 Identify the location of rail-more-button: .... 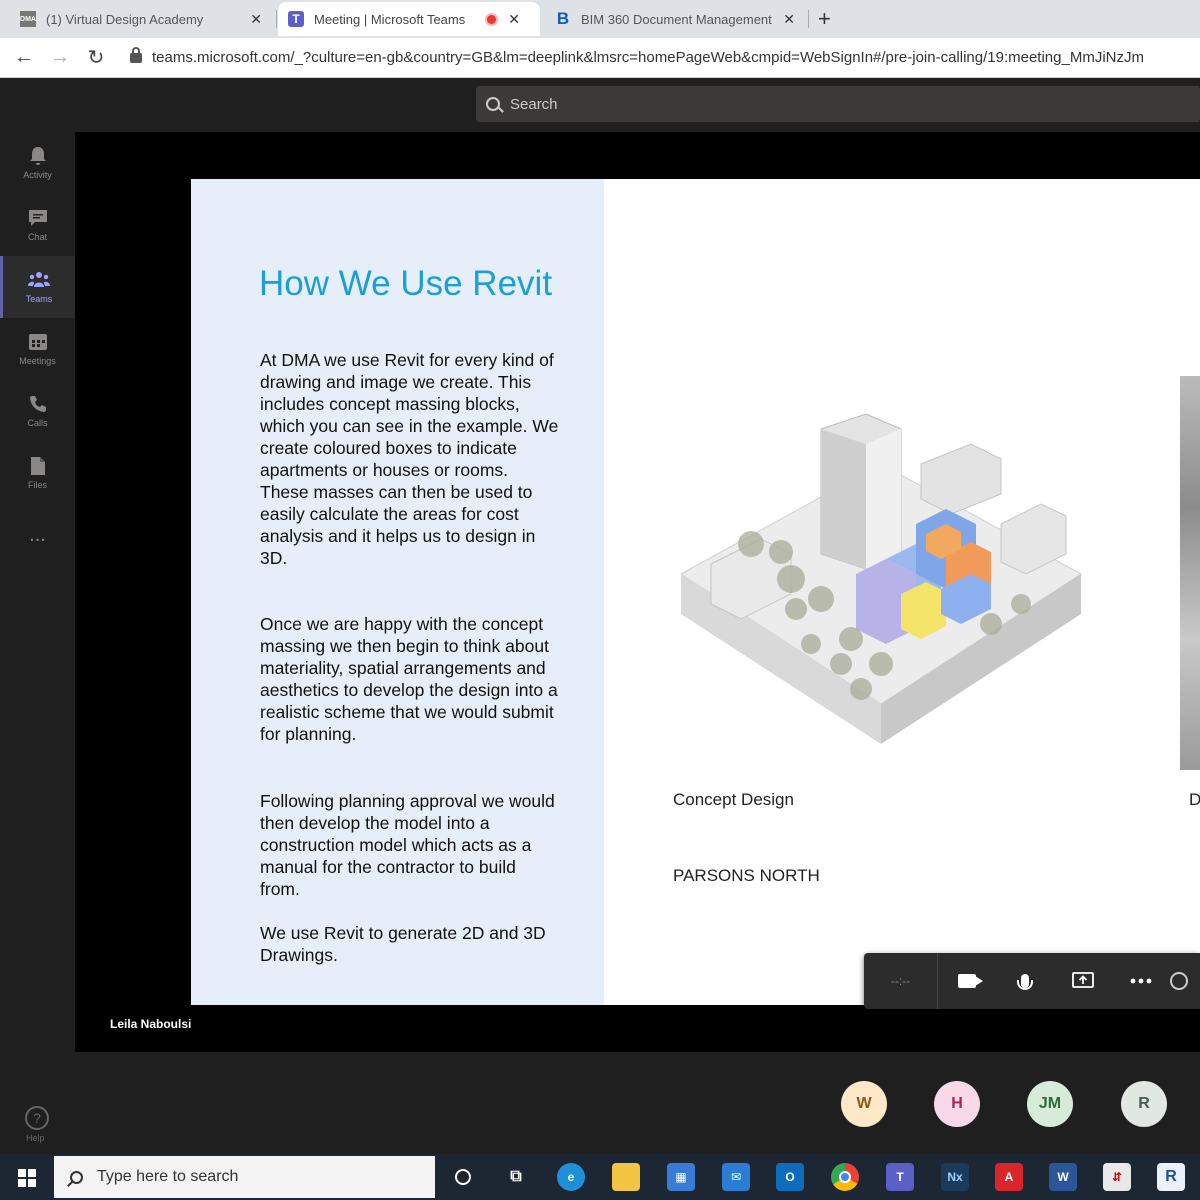
(37, 535).